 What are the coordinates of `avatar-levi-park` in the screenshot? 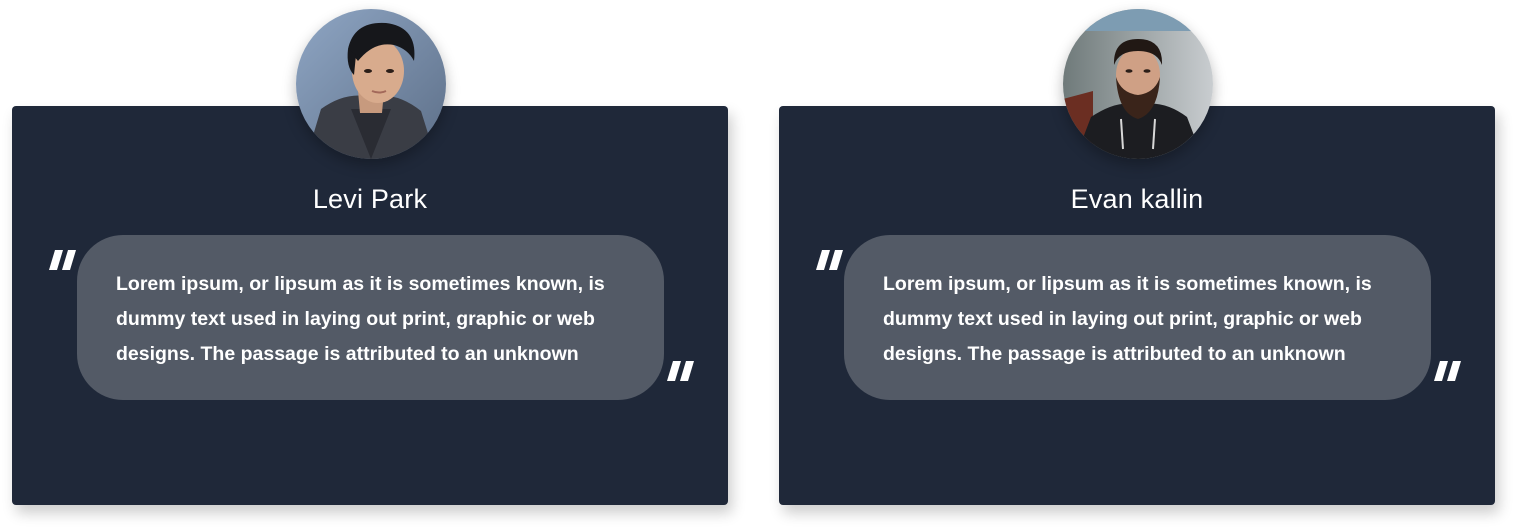 It's located at (371, 84).